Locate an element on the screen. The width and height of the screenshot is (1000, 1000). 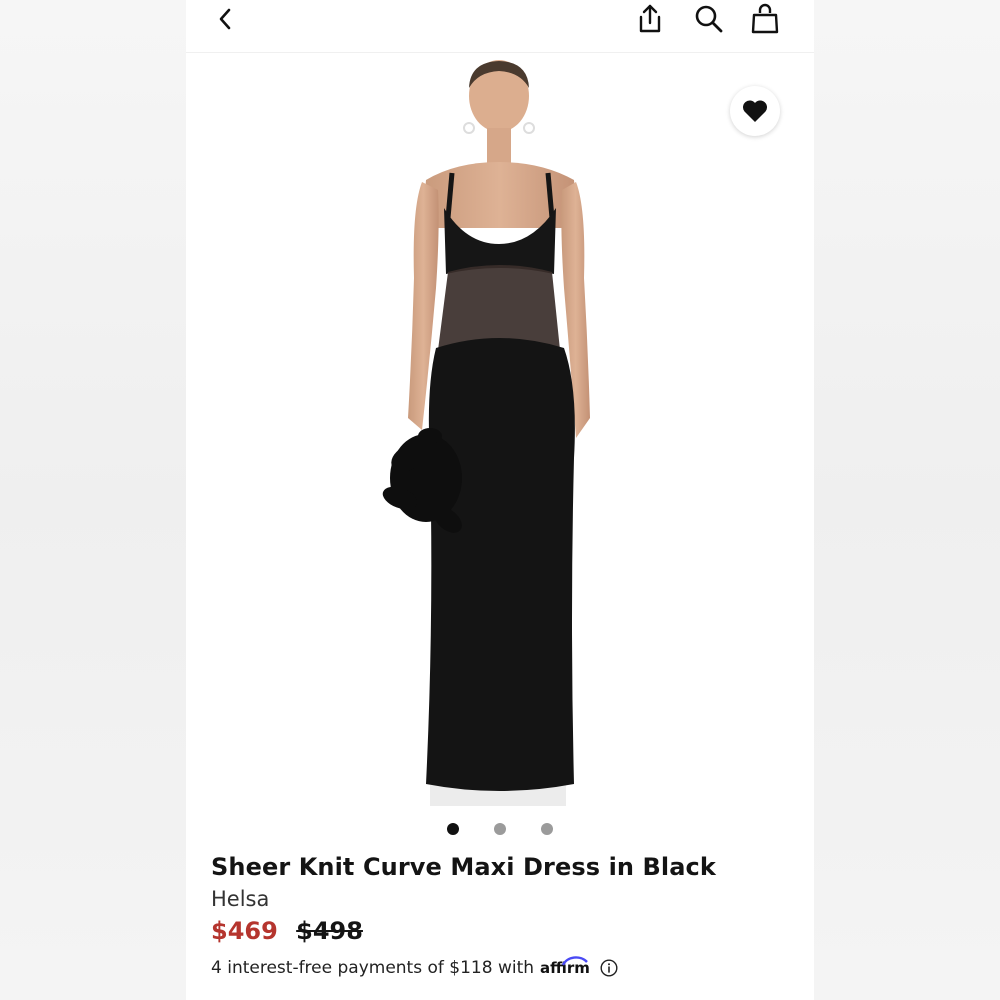
product-title: Sheer Knit Curve Maxi Dress in Black is located at coordinates (463, 867).